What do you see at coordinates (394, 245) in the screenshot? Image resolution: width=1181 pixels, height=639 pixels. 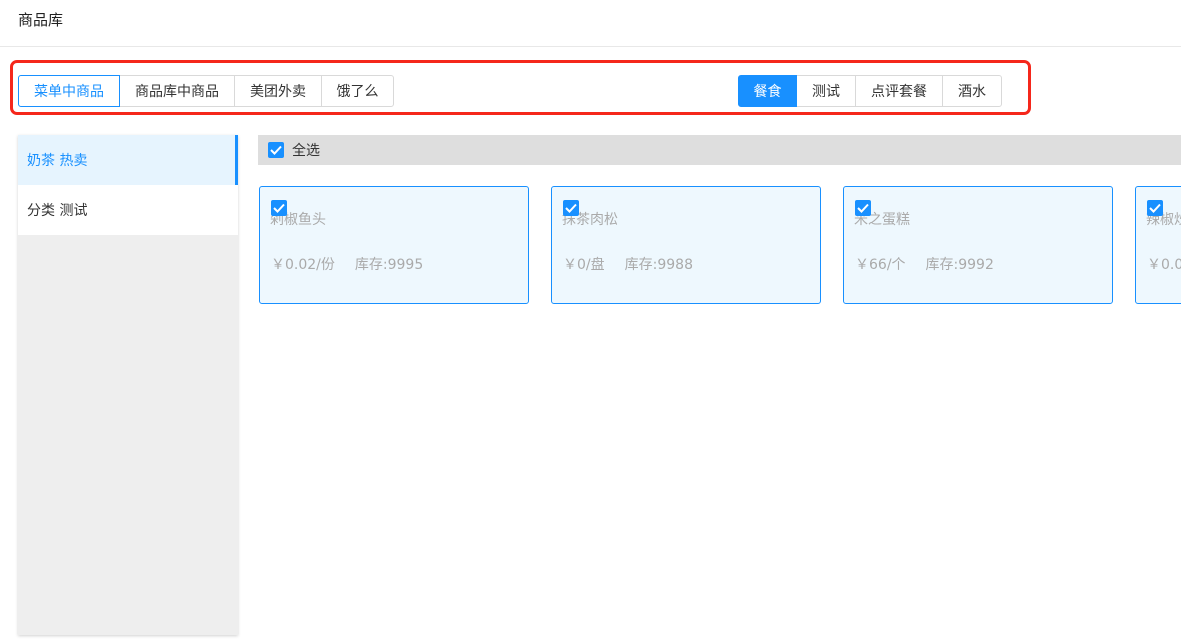 I see `product-card: 剁椒鱼头 ￥0.02/份 库存:9995` at bounding box center [394, 245].